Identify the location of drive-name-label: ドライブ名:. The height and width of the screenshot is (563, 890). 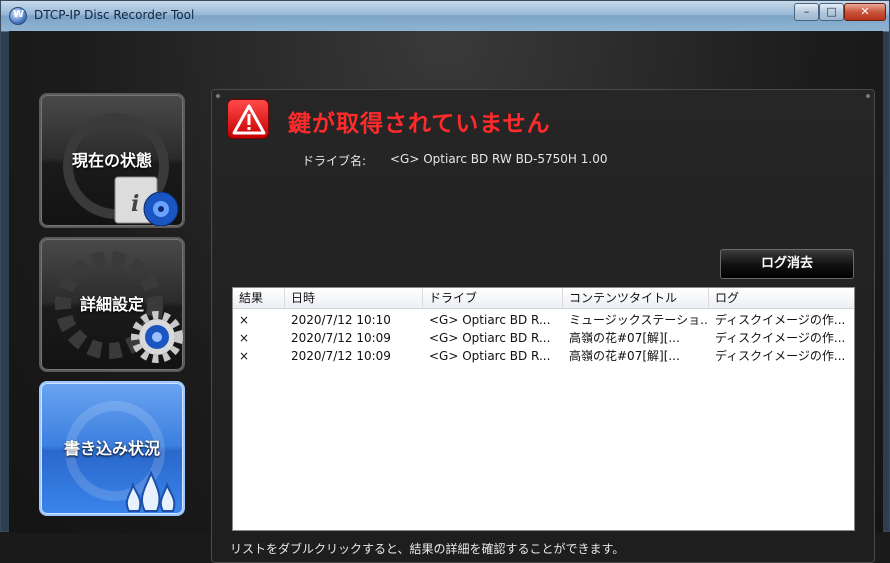
(334, 161).